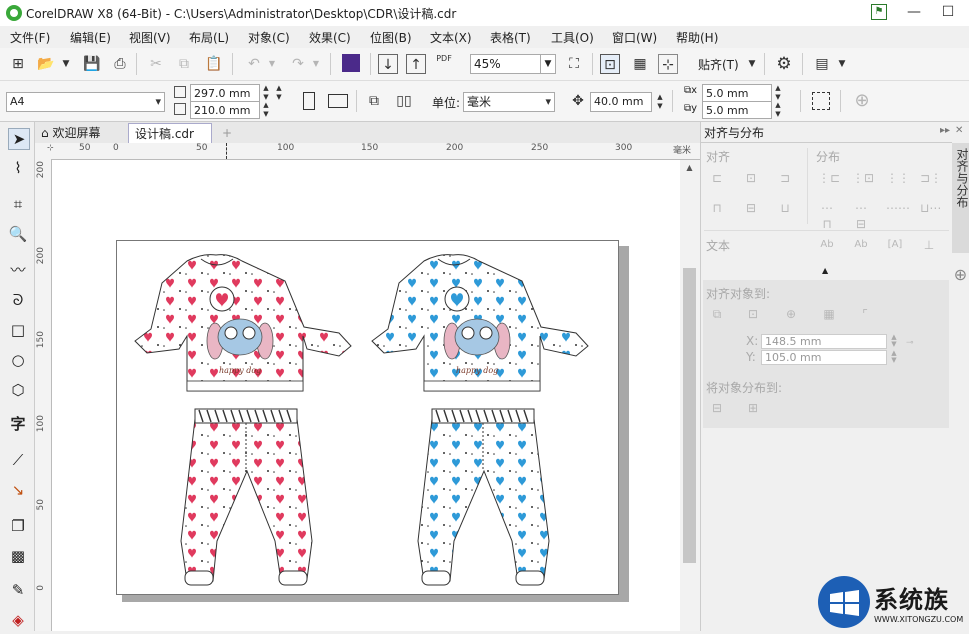 The height and width of the screenshot is (634, 969). Describe the element at coordinates (785, 208) in the screenshot. I see `align-bottom-icon: ⊔` at that location.